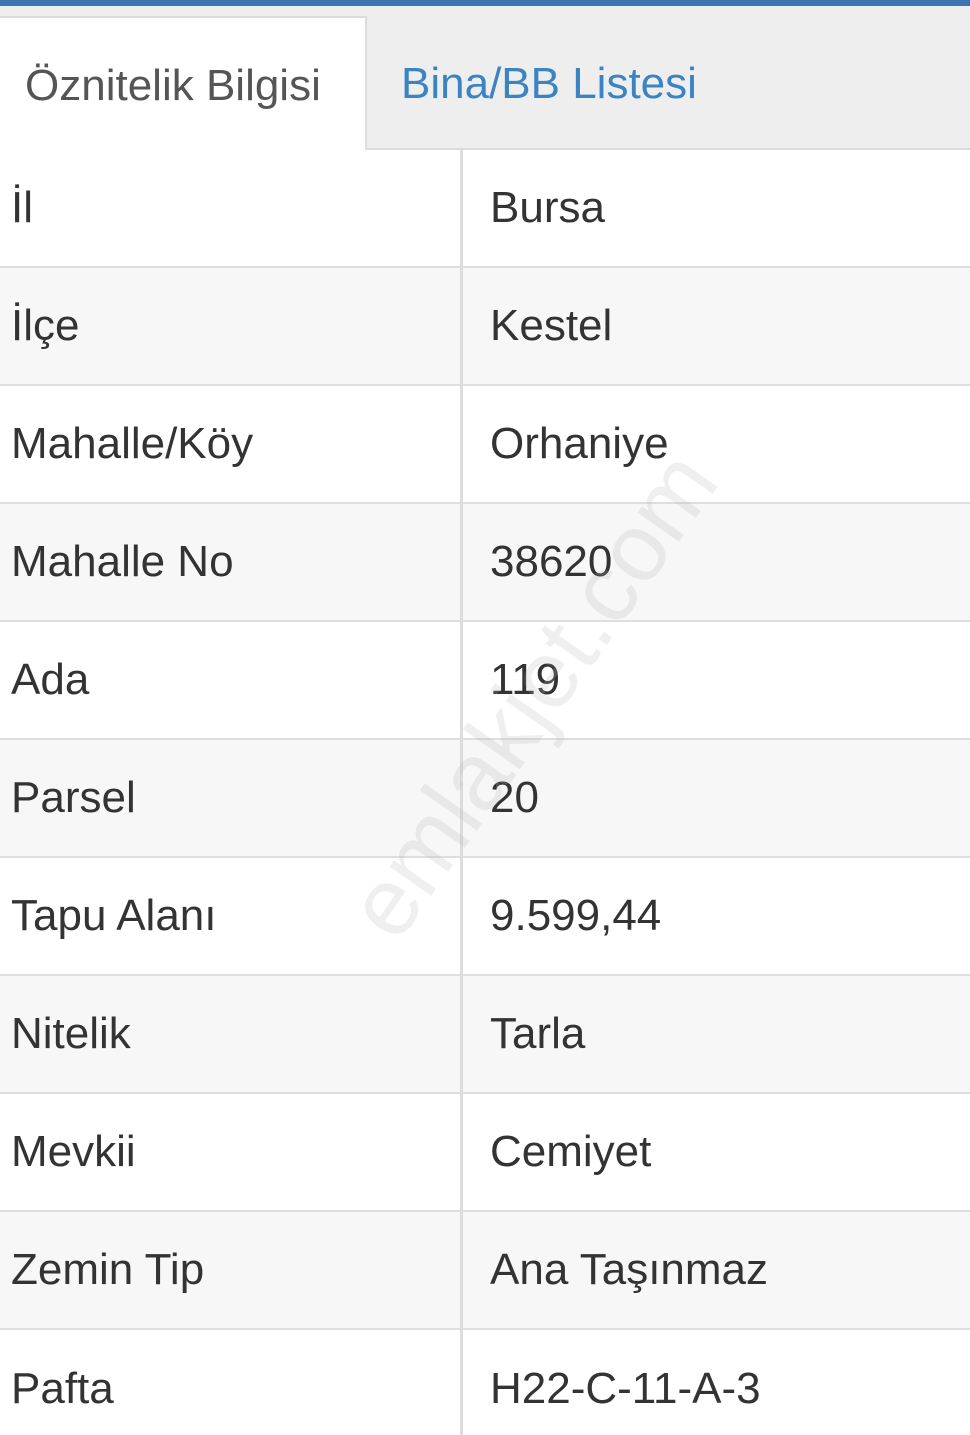 This screenshot has width=970, height=1435. Describe the element at coordinates (231, 916) in the screenshot. I see `row-label: Tapu Alanı` at that location.